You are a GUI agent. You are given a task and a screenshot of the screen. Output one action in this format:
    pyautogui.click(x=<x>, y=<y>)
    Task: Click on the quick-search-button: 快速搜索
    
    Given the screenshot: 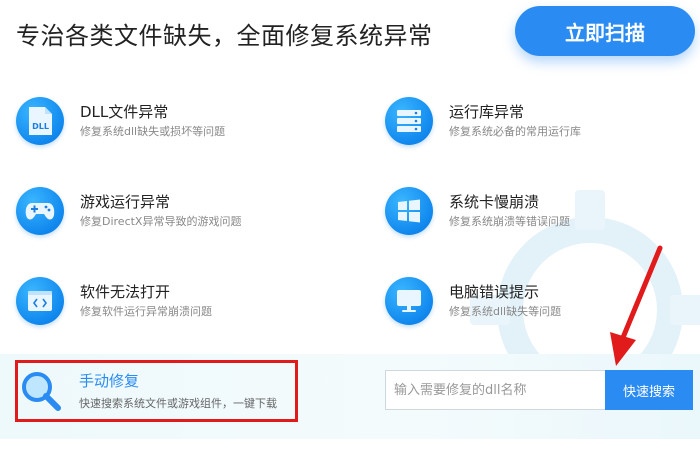 What is the action you would take?
    pyautogui.click(x=649, y=390)
    